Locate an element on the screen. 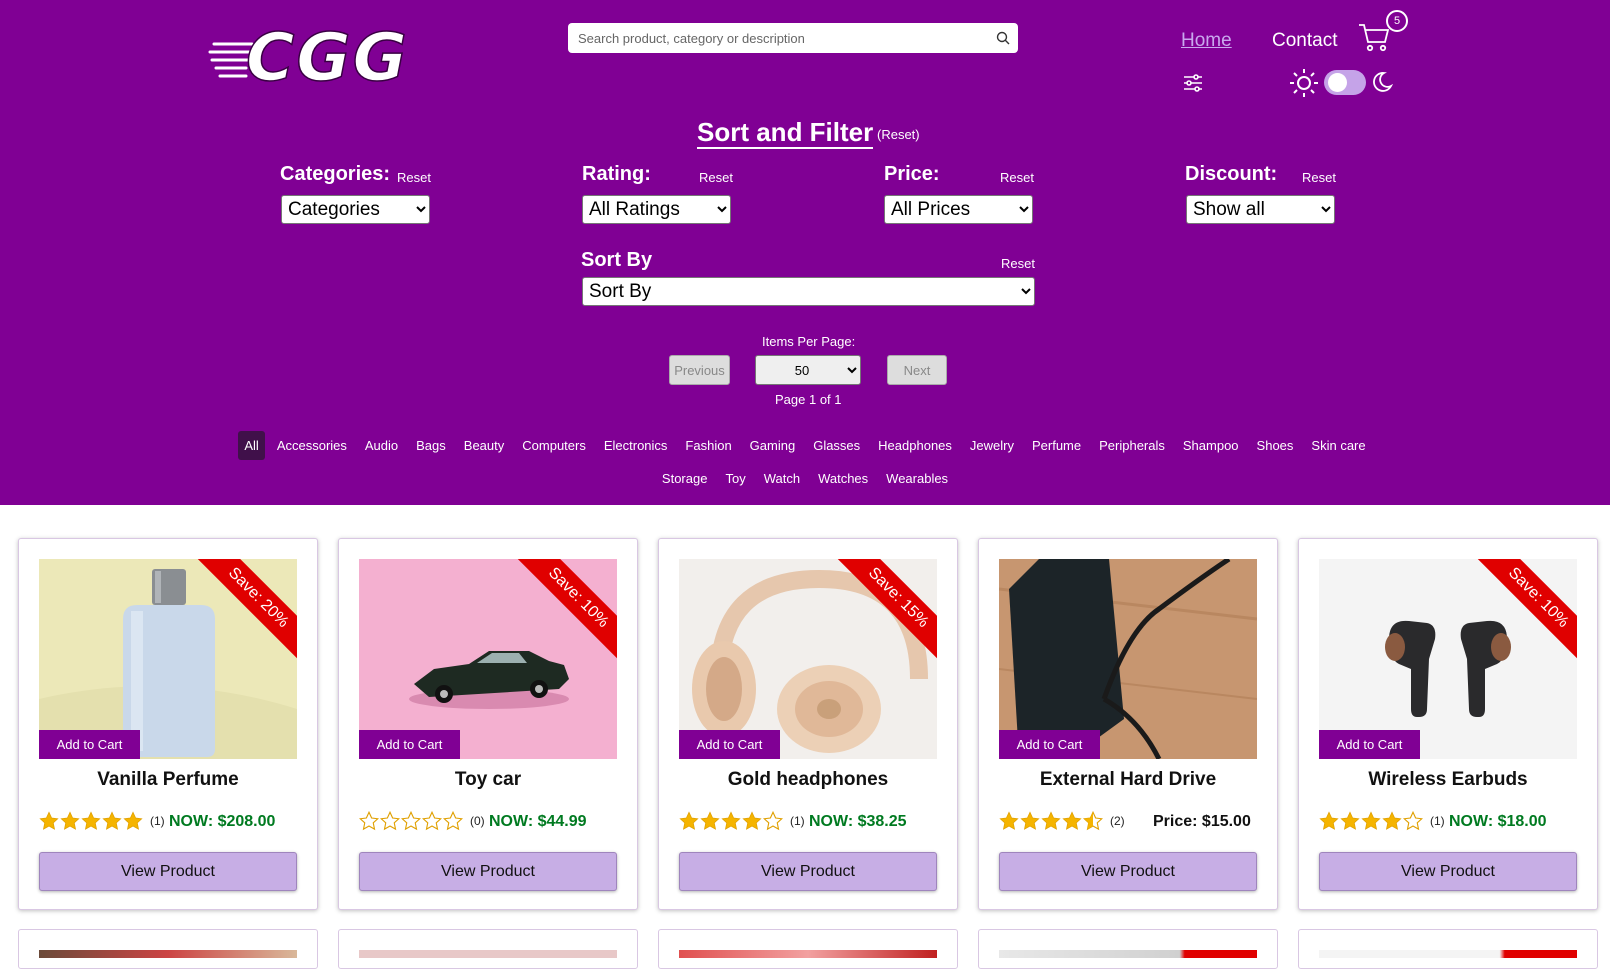 The height and width of the screenshot is (969, 1610). price-reset: Reset is located at coordinates (1017, 177).